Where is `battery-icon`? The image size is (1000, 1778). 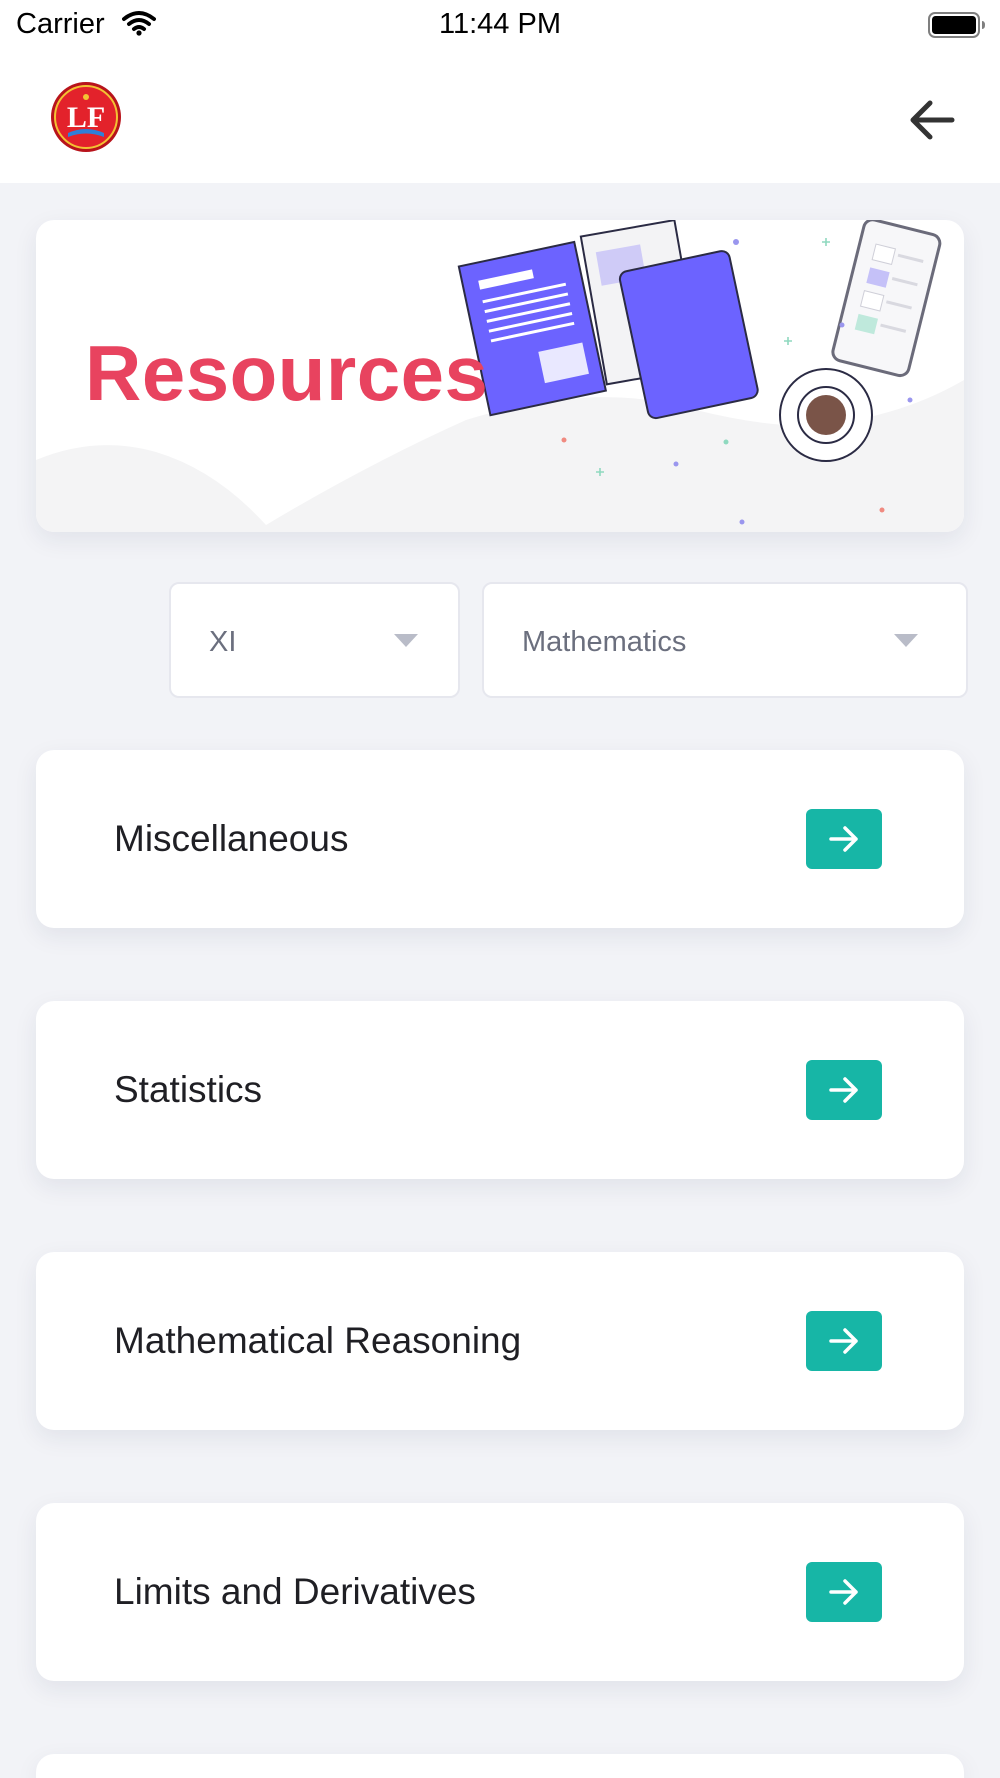
battery-icon is located at coordinates (957, 27).